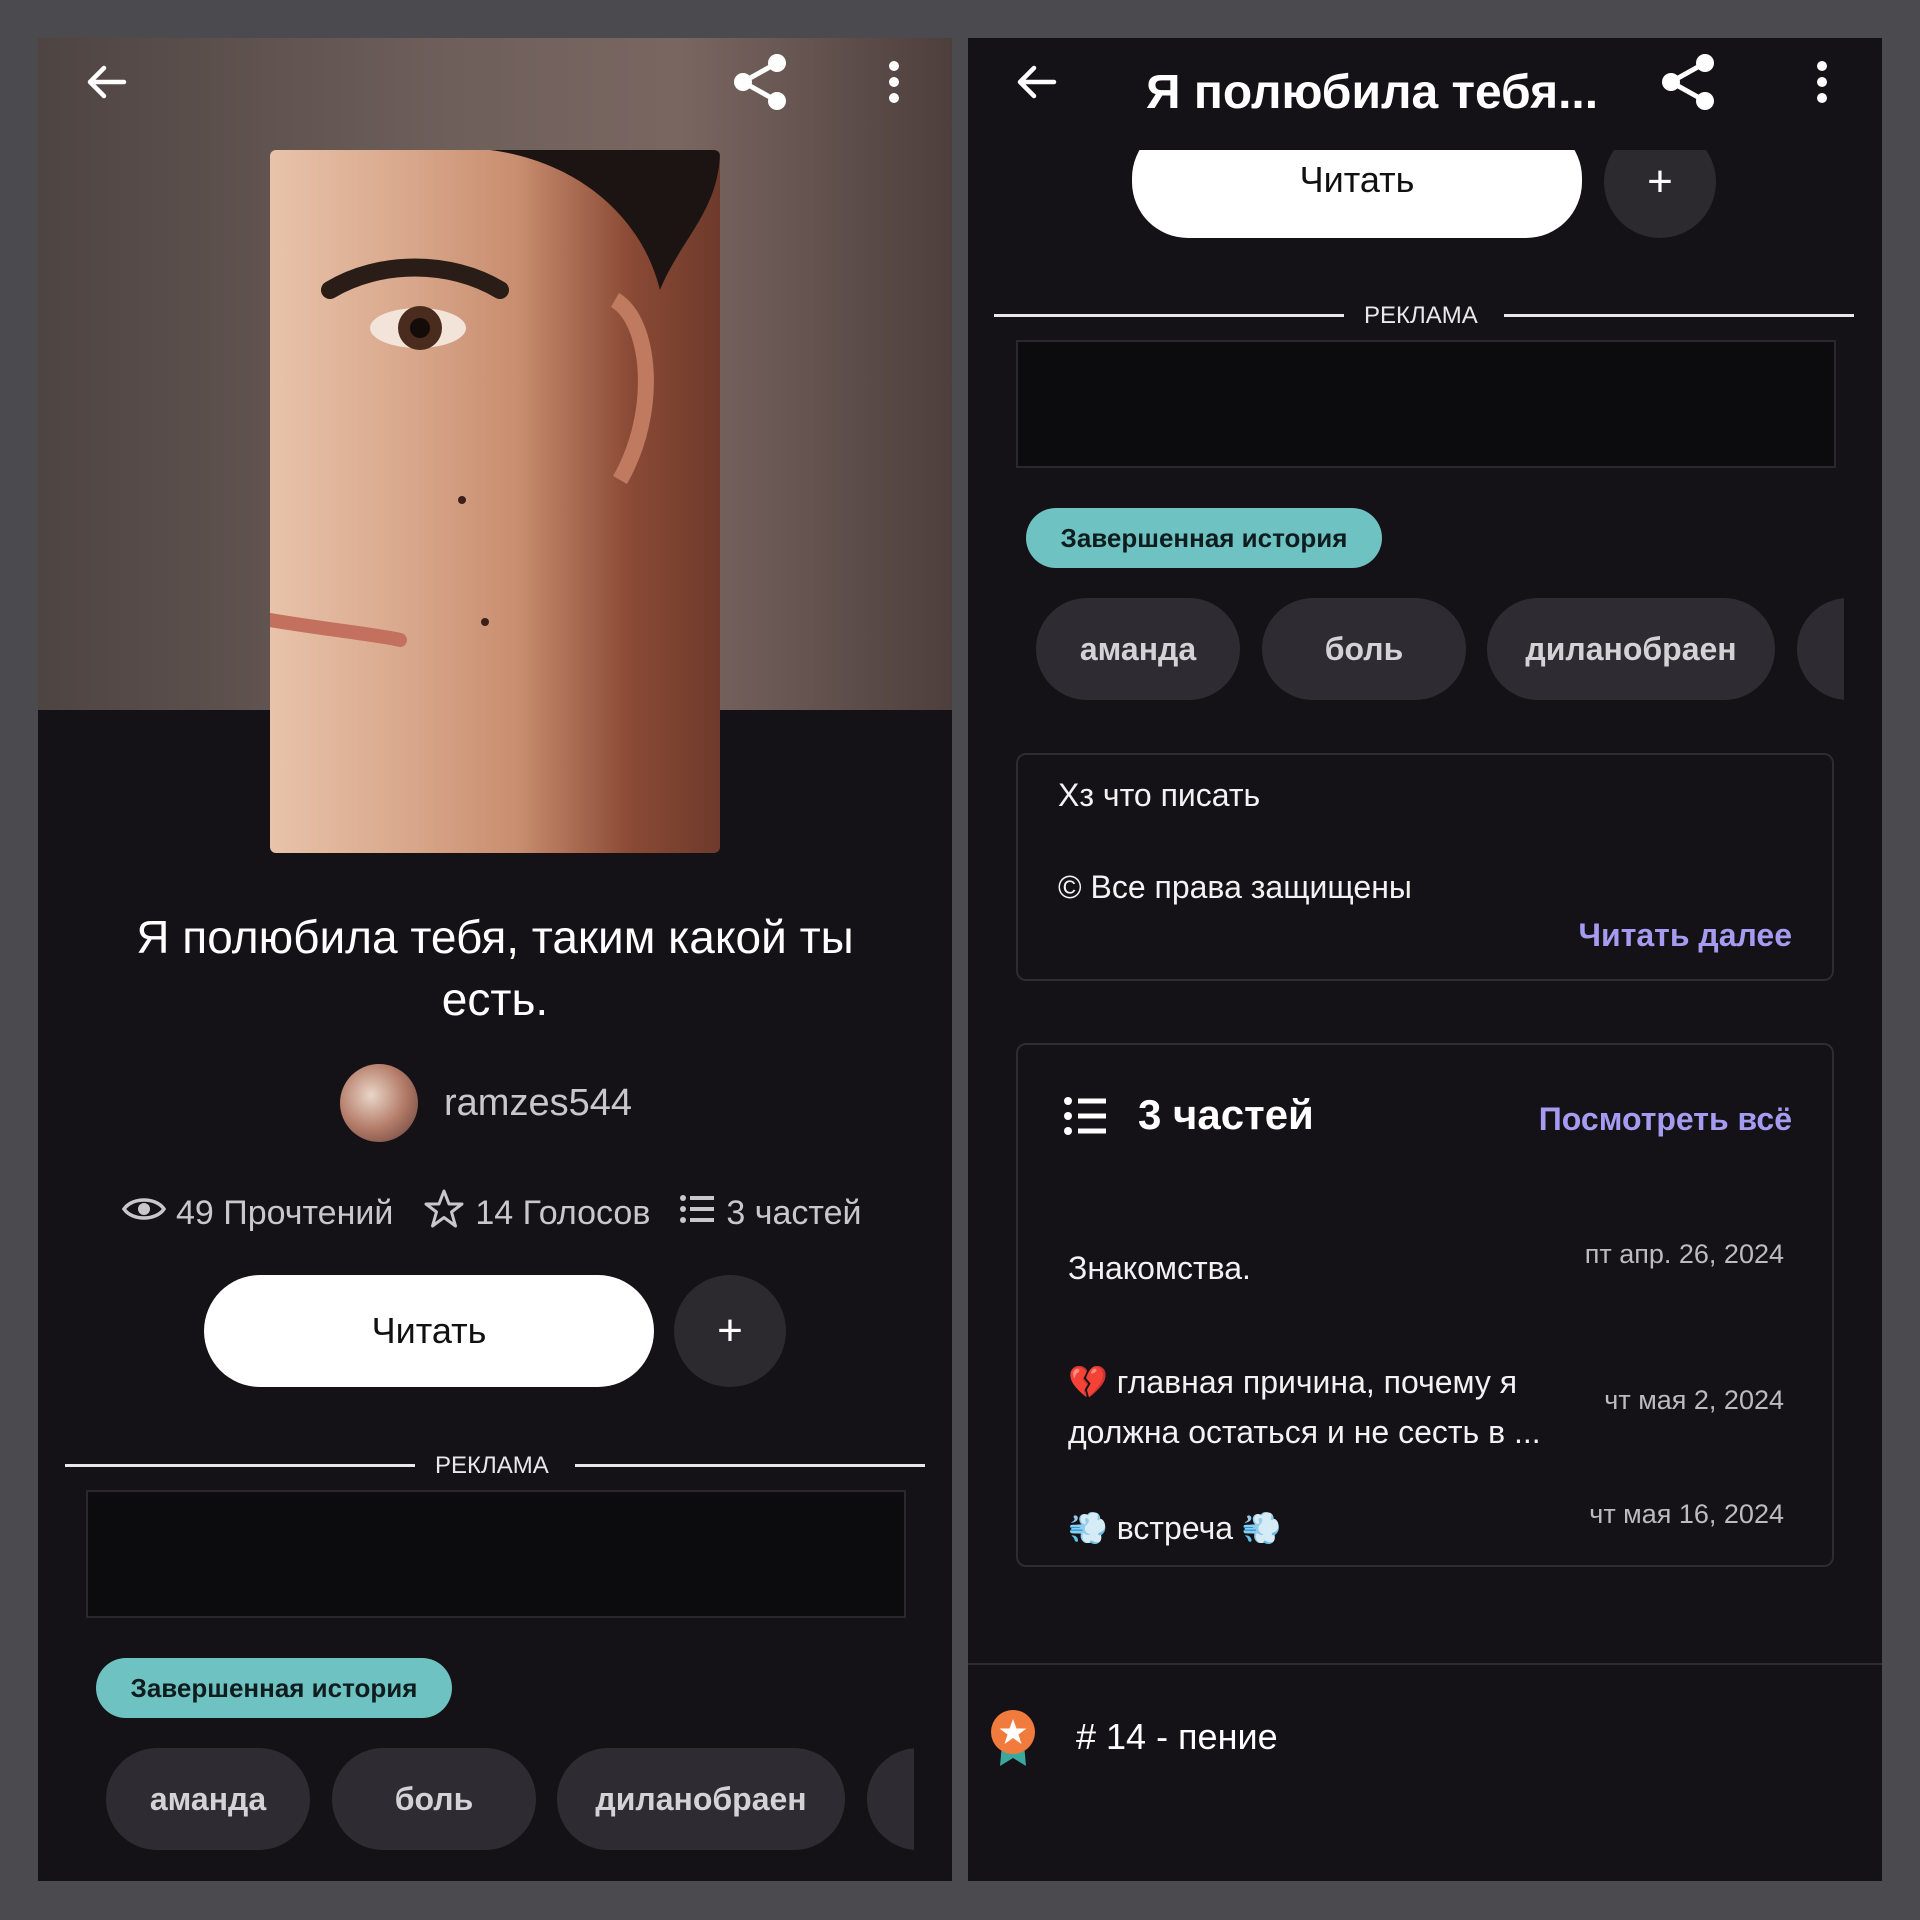 The height and width of the screenshot is (1920, 1920). Describe the element at coordinates (1665, 1119) in the screenshot. I see `see-all-link: Посмотреть всё` at that location.